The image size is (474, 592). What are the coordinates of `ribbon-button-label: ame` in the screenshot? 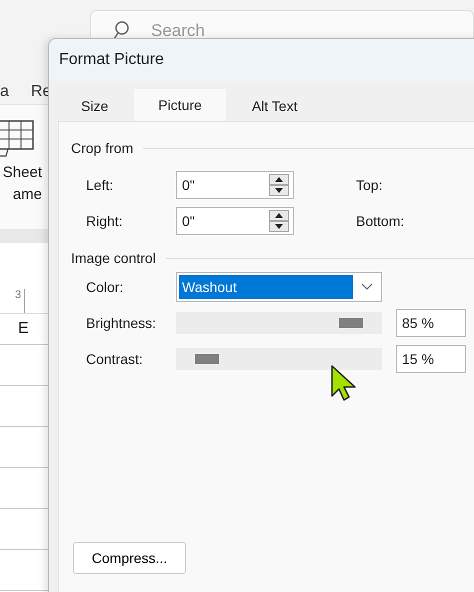 It's located at (27, 195).